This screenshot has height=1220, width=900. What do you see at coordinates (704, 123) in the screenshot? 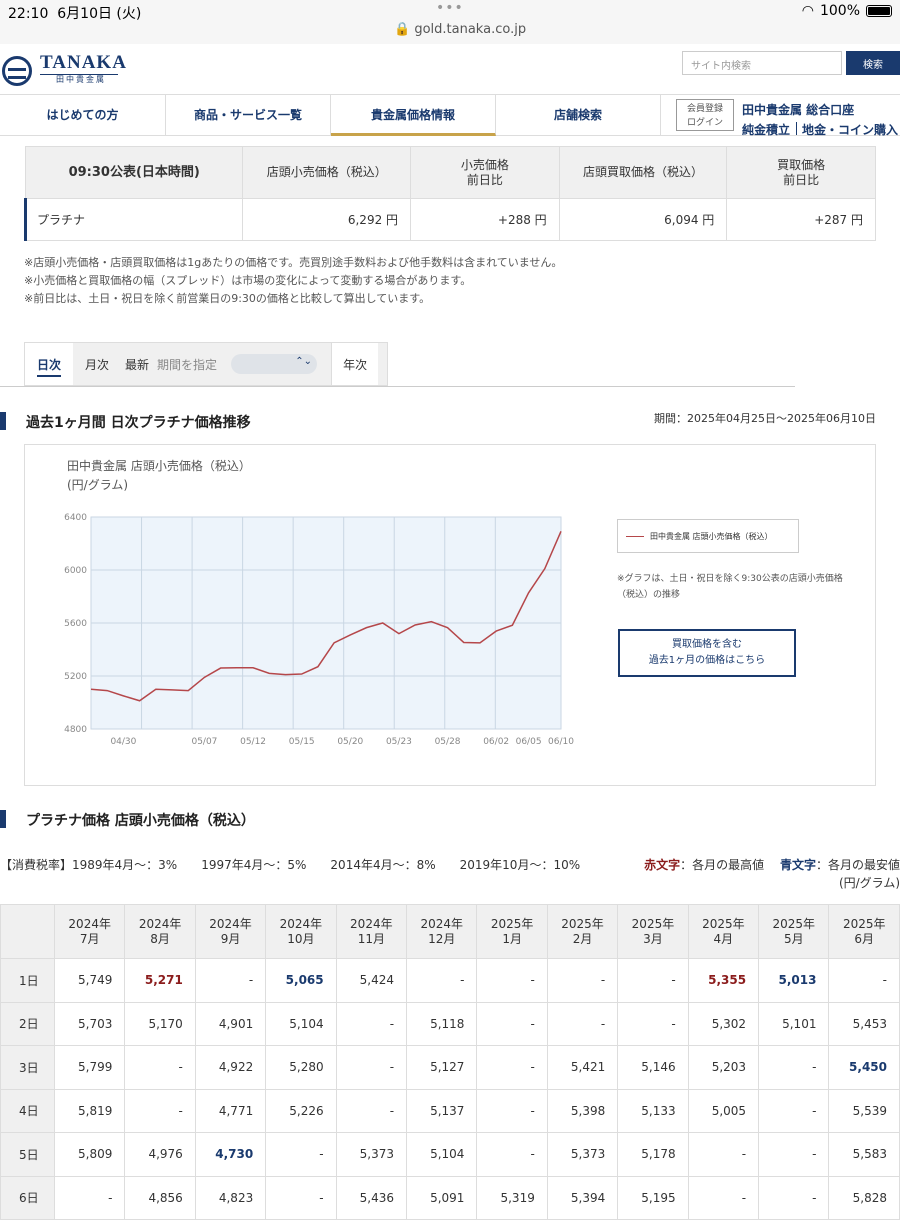
I see `login-label: ログイン` at bounding box center [704, 123].